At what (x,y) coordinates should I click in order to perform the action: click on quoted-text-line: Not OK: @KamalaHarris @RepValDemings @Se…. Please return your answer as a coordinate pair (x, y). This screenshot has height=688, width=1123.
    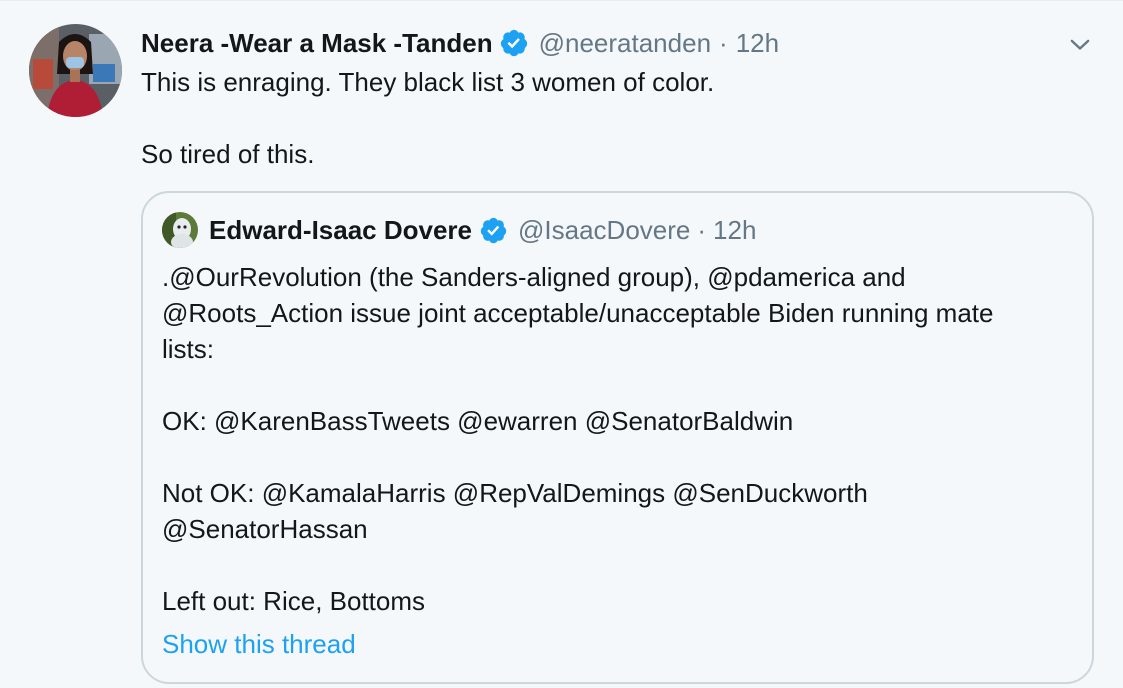
    Looking at the image, I should click on (515, 493).